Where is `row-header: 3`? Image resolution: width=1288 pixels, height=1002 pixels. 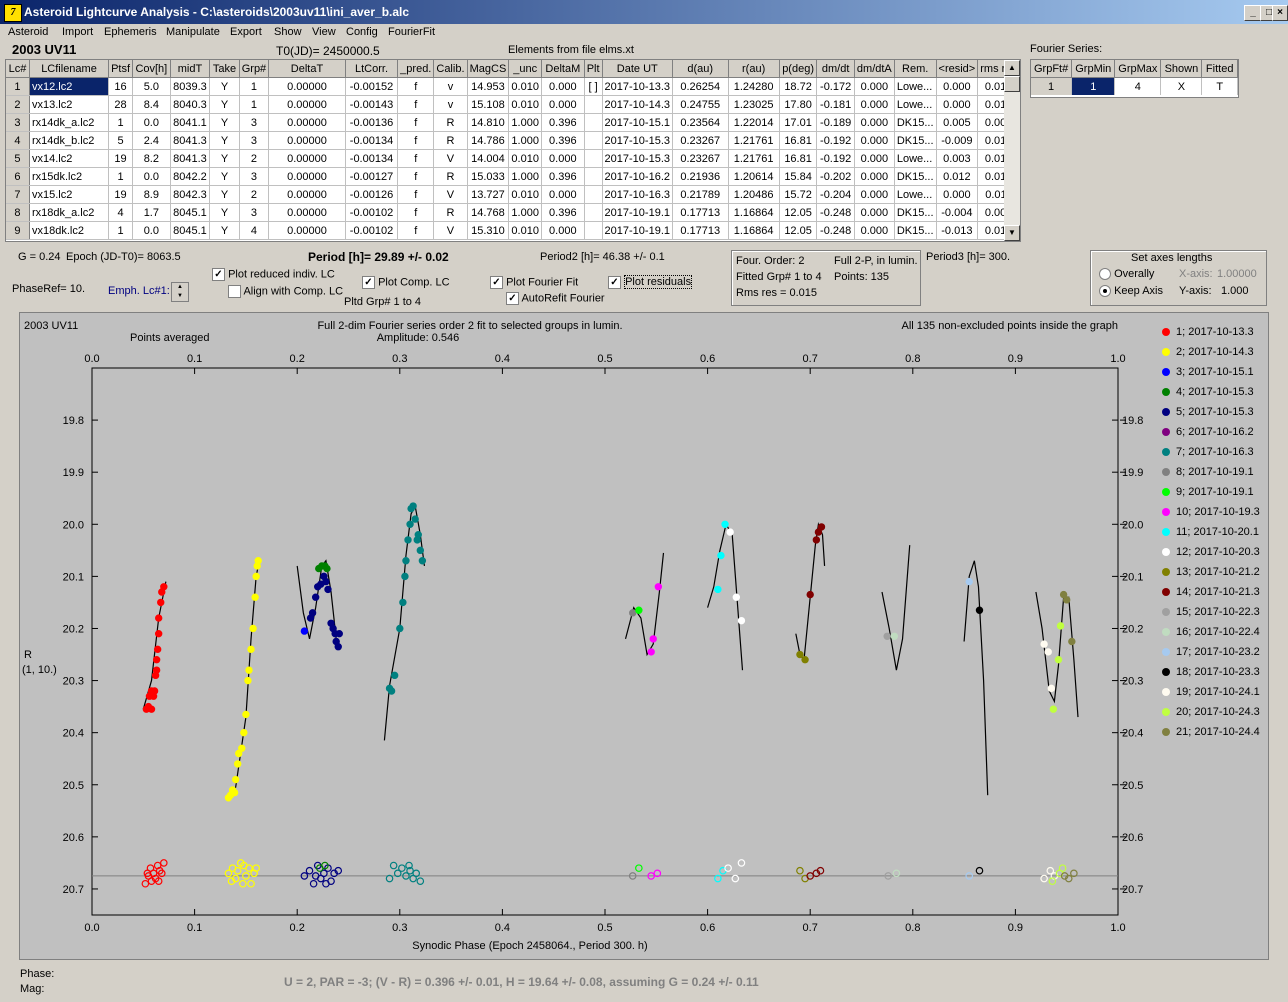 row-header: 3 is located at coordinates (18, 122).